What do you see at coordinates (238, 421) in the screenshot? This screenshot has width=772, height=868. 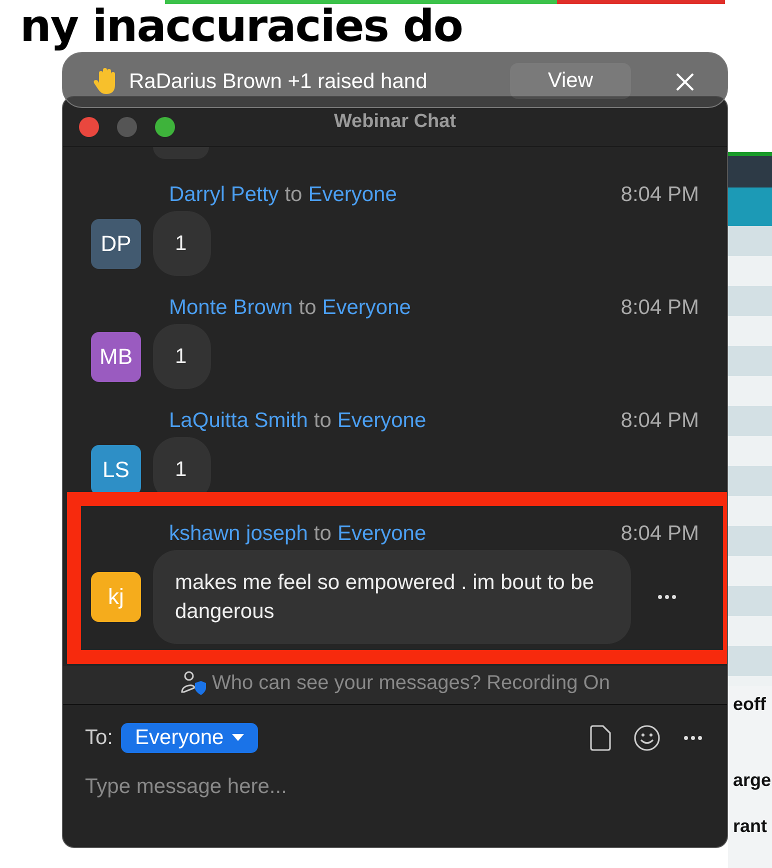 I see `sender-name: LaQuitta Smith` at bounding box center [238, 421].